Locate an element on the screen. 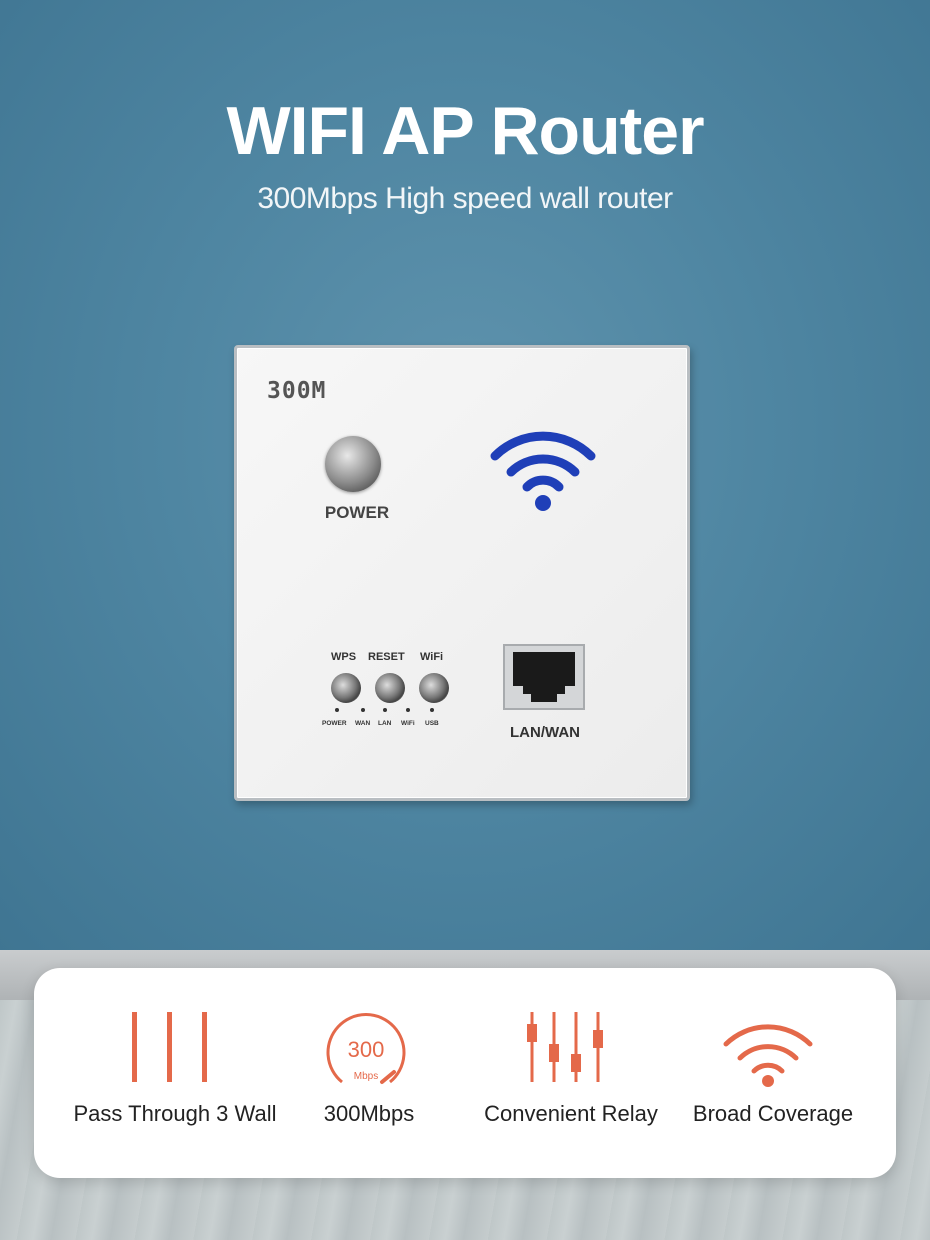  wifi-button is located at coordinates (434, 688).